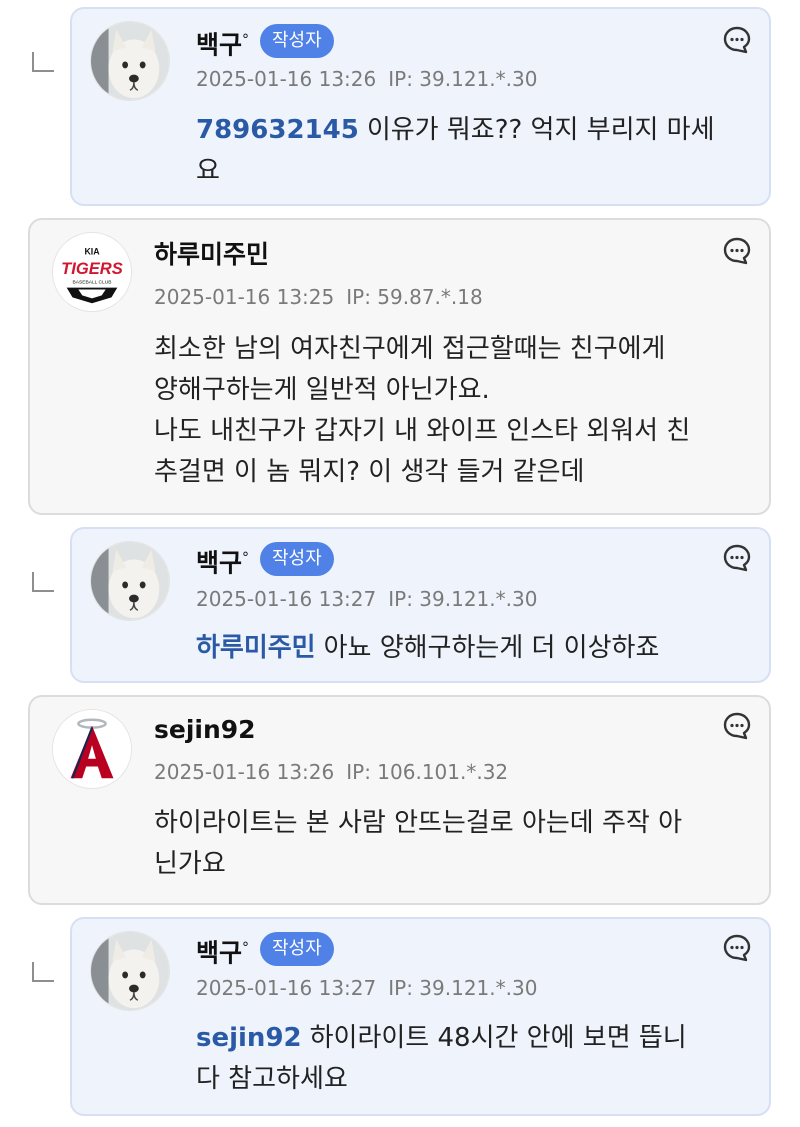  What do you see at coordinates (418, 843) in the screenshot?
I see `comment-body: 하이라이트는 본 사람 안뜨는걸로 아는데 주작 아 닌가요` at bounding box center [418, 843].